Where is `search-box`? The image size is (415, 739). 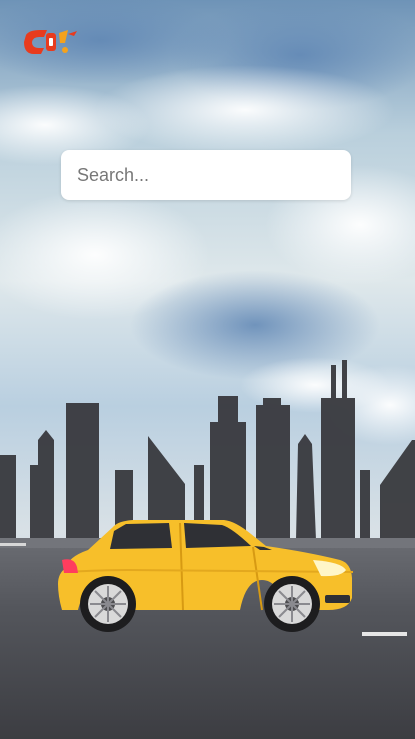
search-box is located at coordinates (206, 175).